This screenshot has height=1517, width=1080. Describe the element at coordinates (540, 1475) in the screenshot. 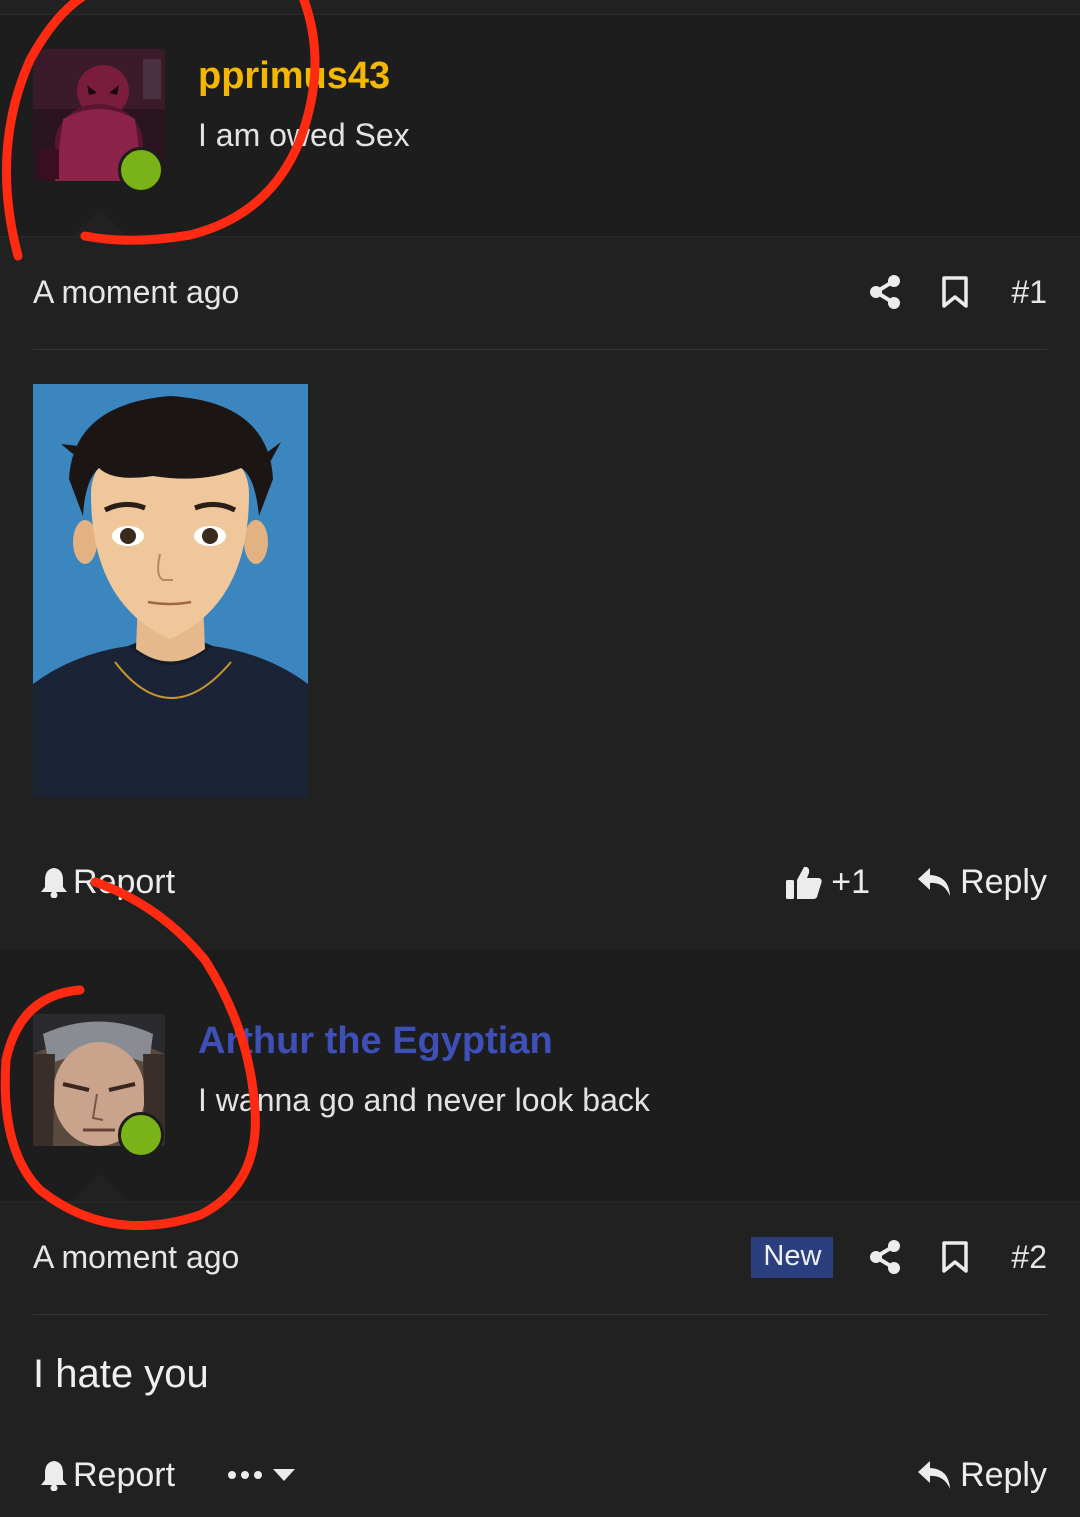

I see `post-actions: Report Reply` at that location.